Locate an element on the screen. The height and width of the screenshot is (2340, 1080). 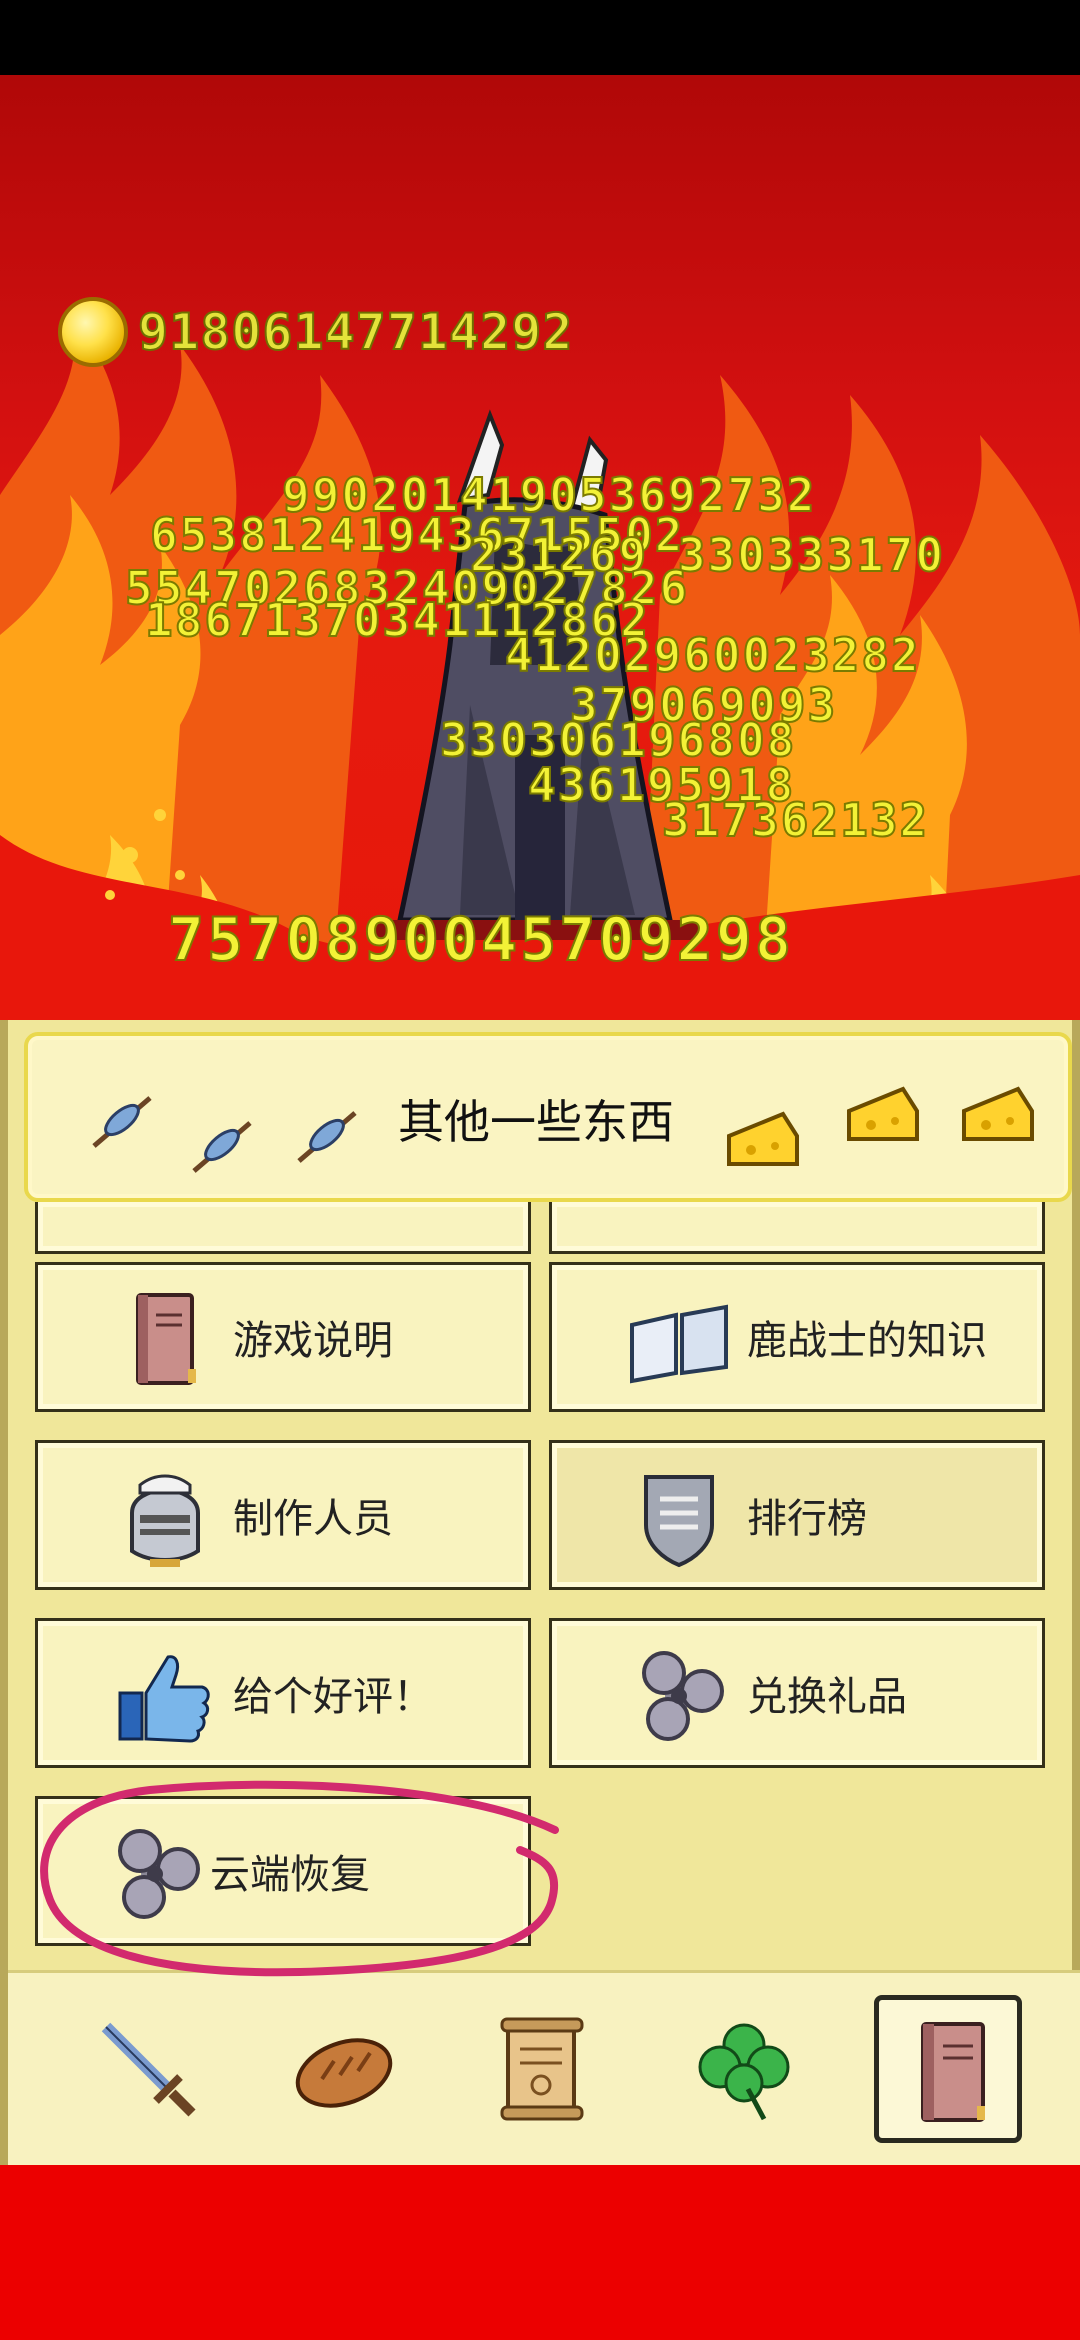
gold-counter: 91806147714292 is located at coordinates (315, 332).